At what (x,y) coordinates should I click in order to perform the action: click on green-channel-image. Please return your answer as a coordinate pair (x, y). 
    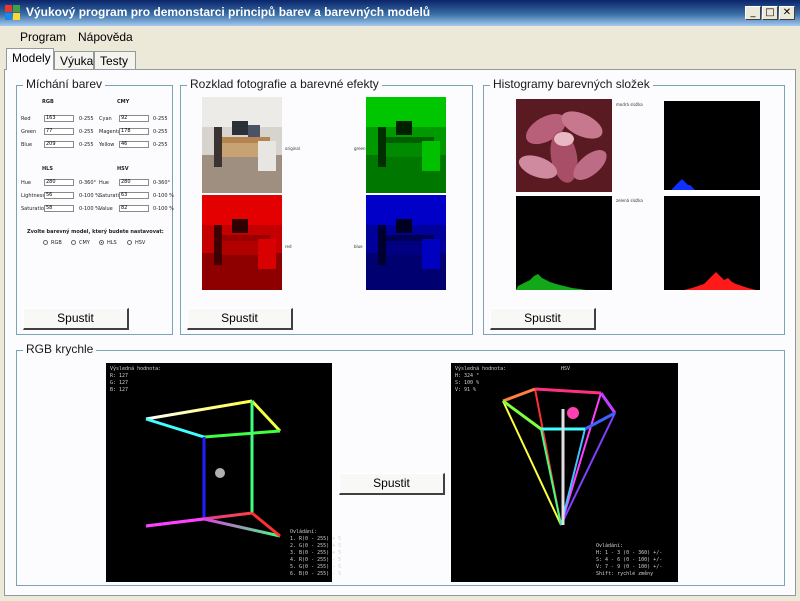
    Looking at the image, I should click on (406, 145).